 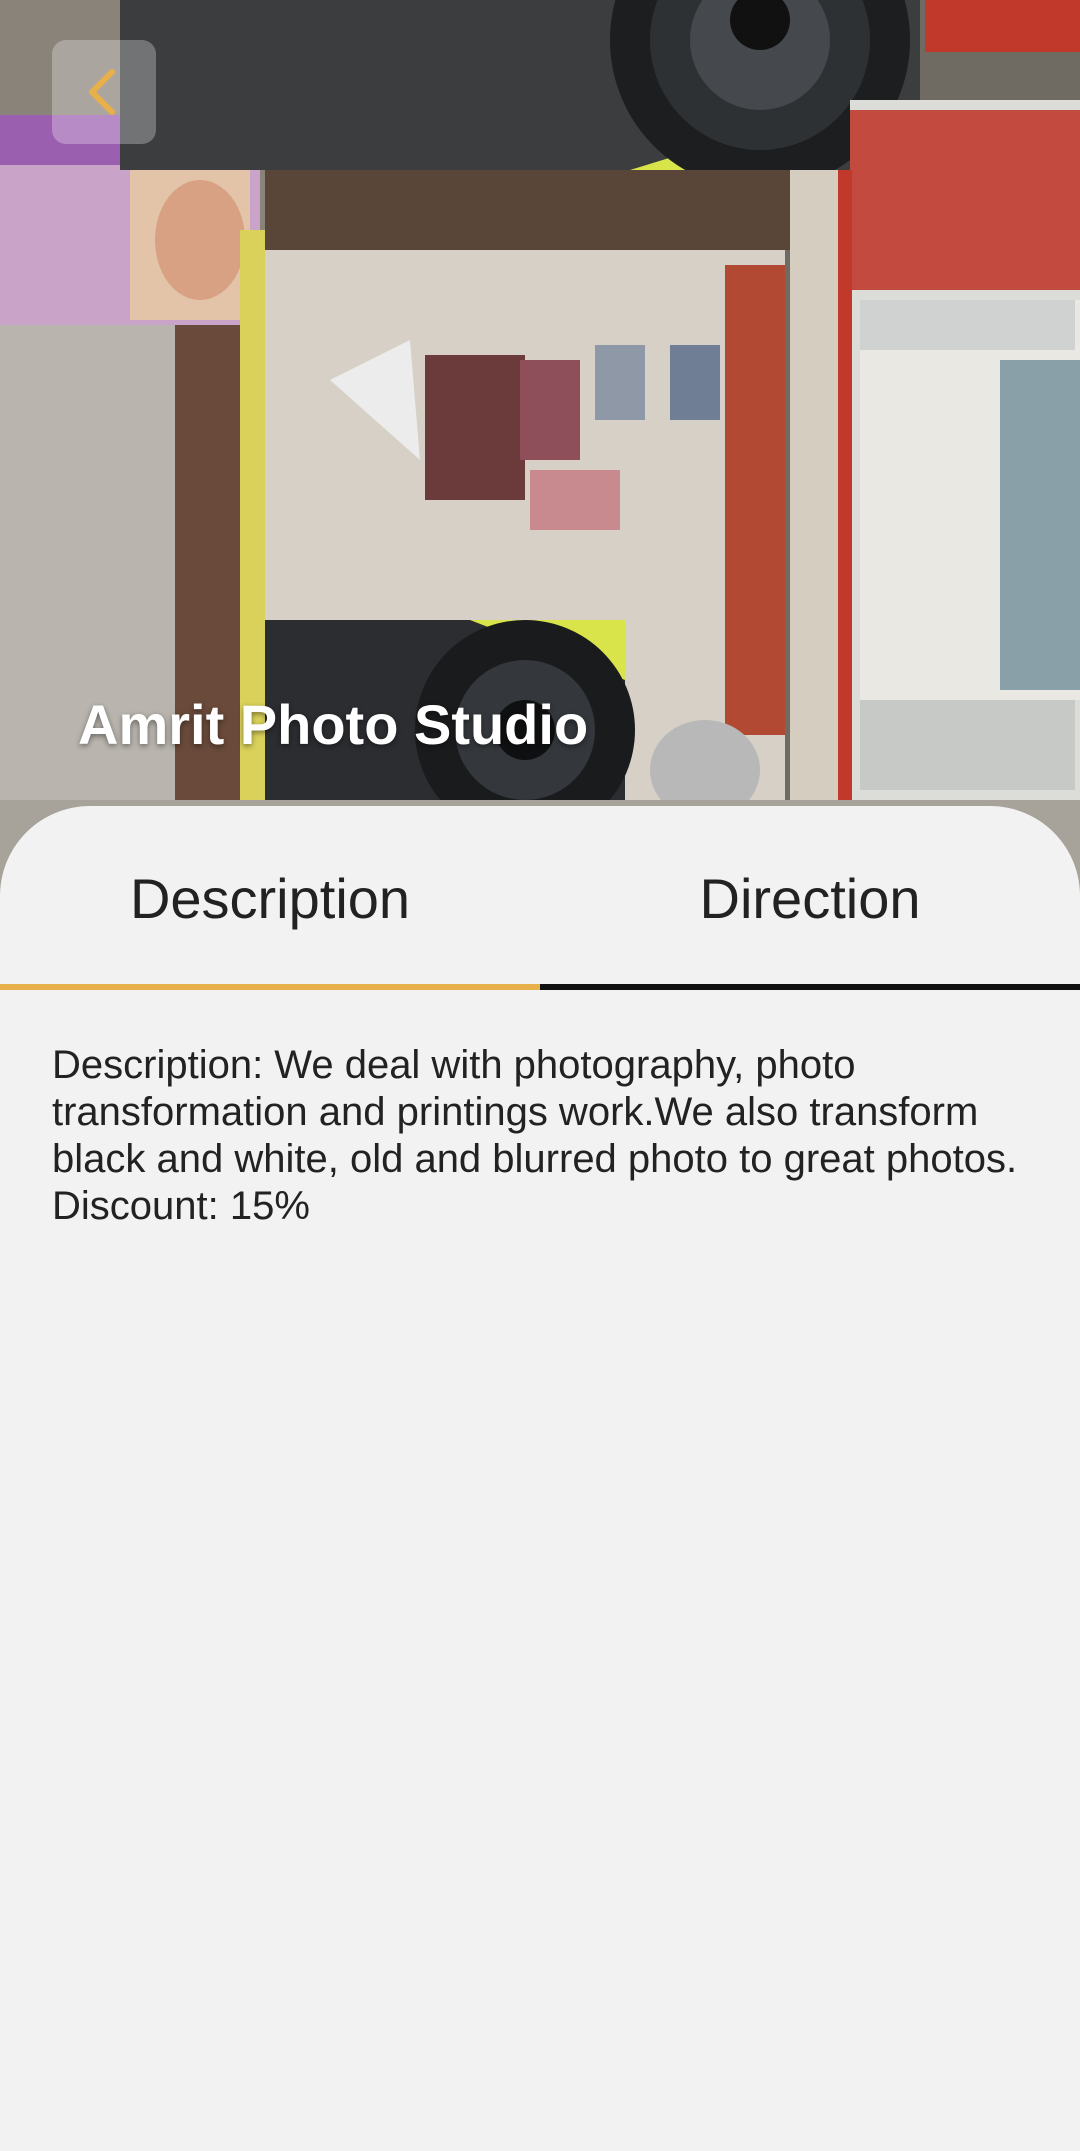 I want to click on tab-direction-label: Direction, so click(x=810, y=898).